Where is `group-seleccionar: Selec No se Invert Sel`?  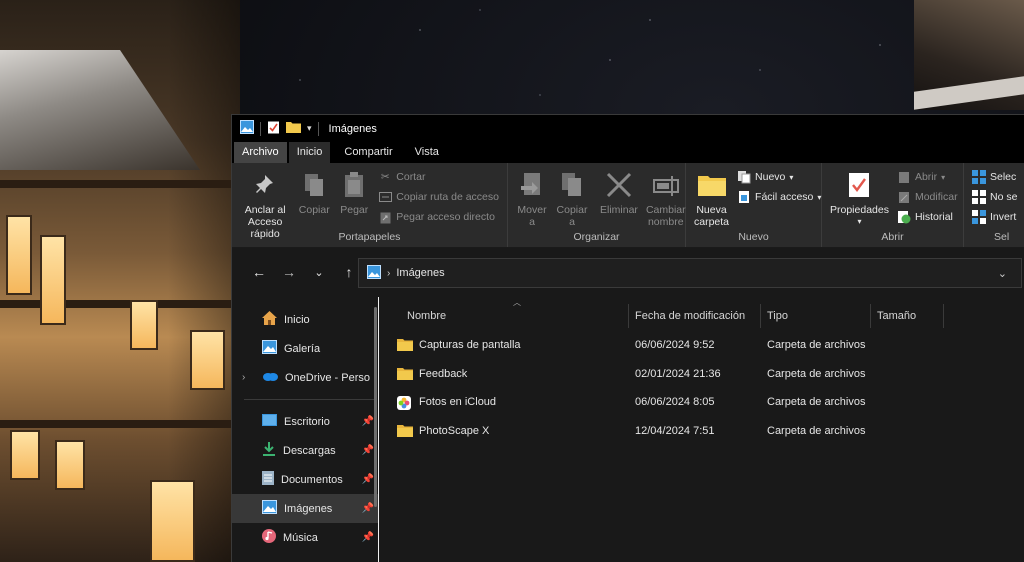
group-seleccionar: Selec No se Invert Sel is located at coordinates (994, 205).